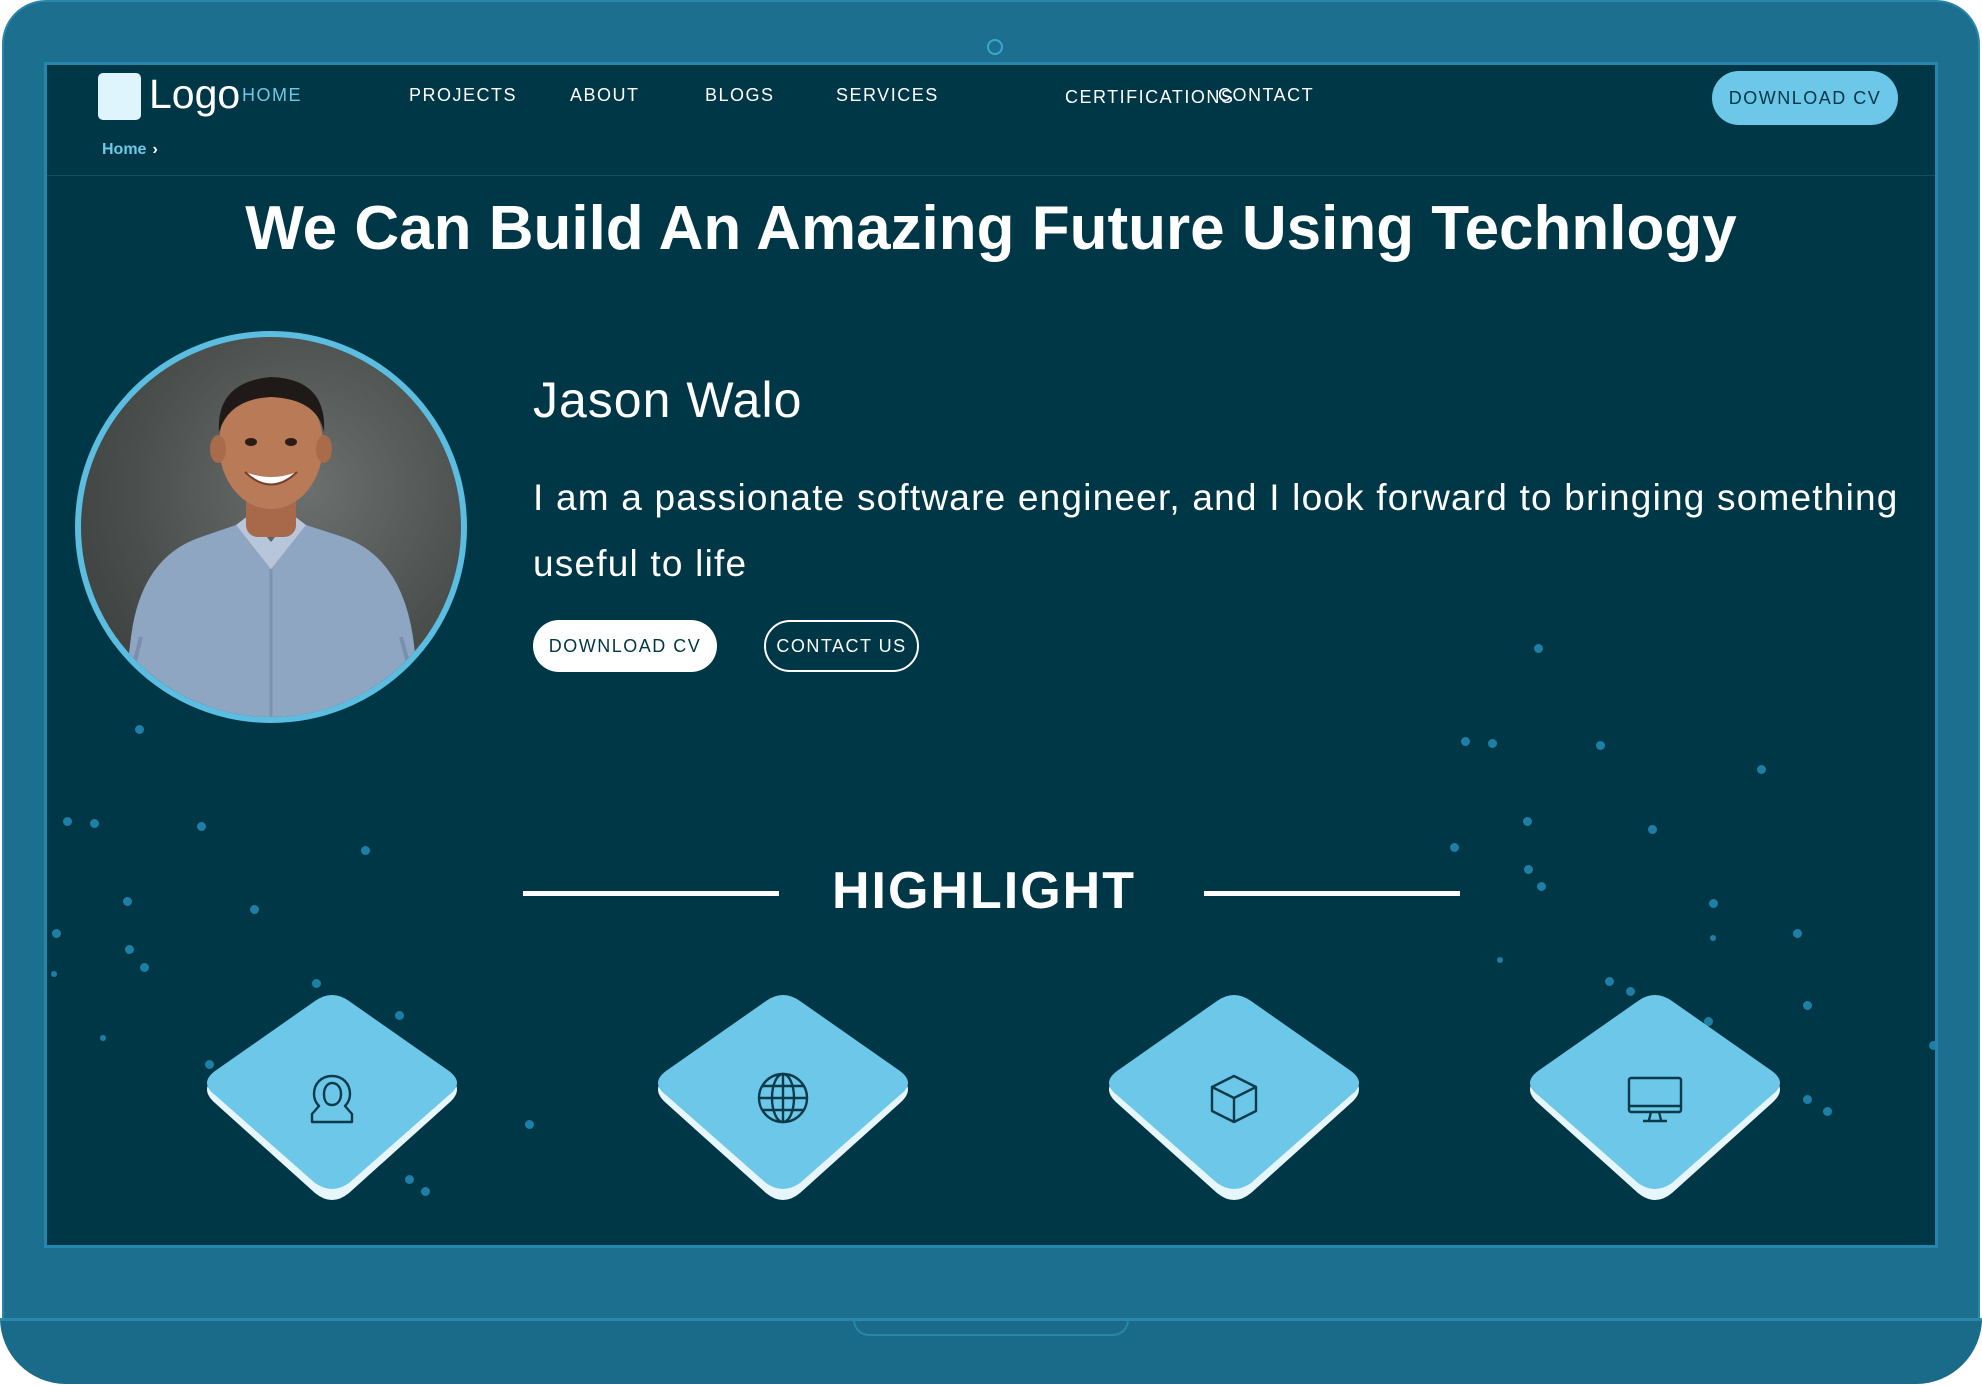 The width and height of the screenshot is (1982, 1386). I want to click on avatar, so click(271, 527).